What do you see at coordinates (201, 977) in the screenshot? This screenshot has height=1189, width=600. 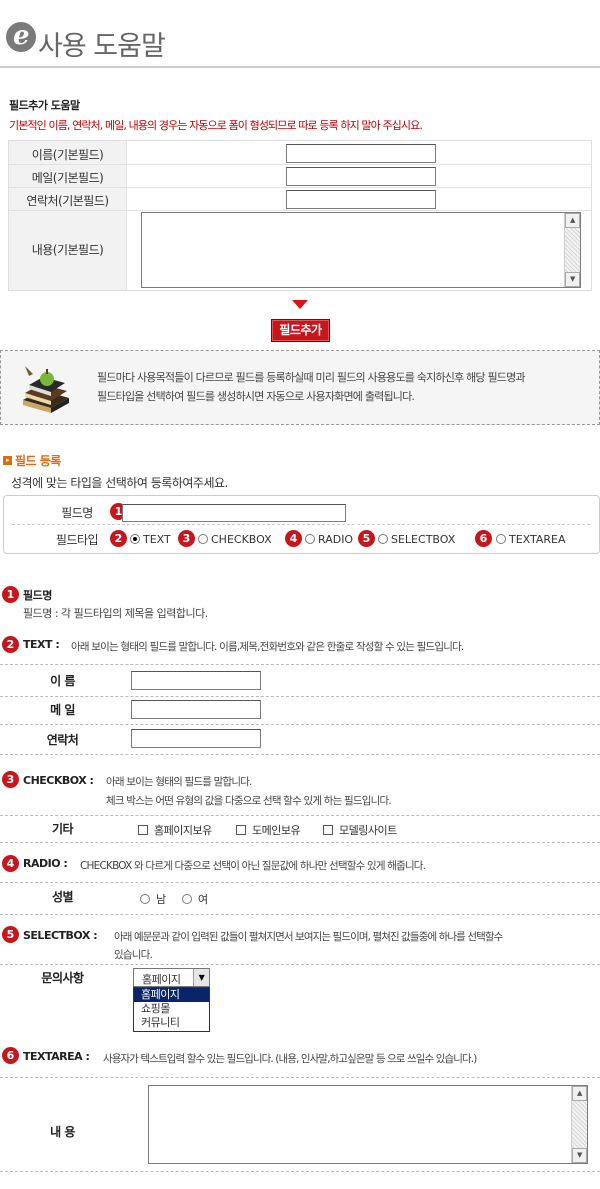 I see `dropdown-arrow-icon: ▼` at bounding box center [201, 977].